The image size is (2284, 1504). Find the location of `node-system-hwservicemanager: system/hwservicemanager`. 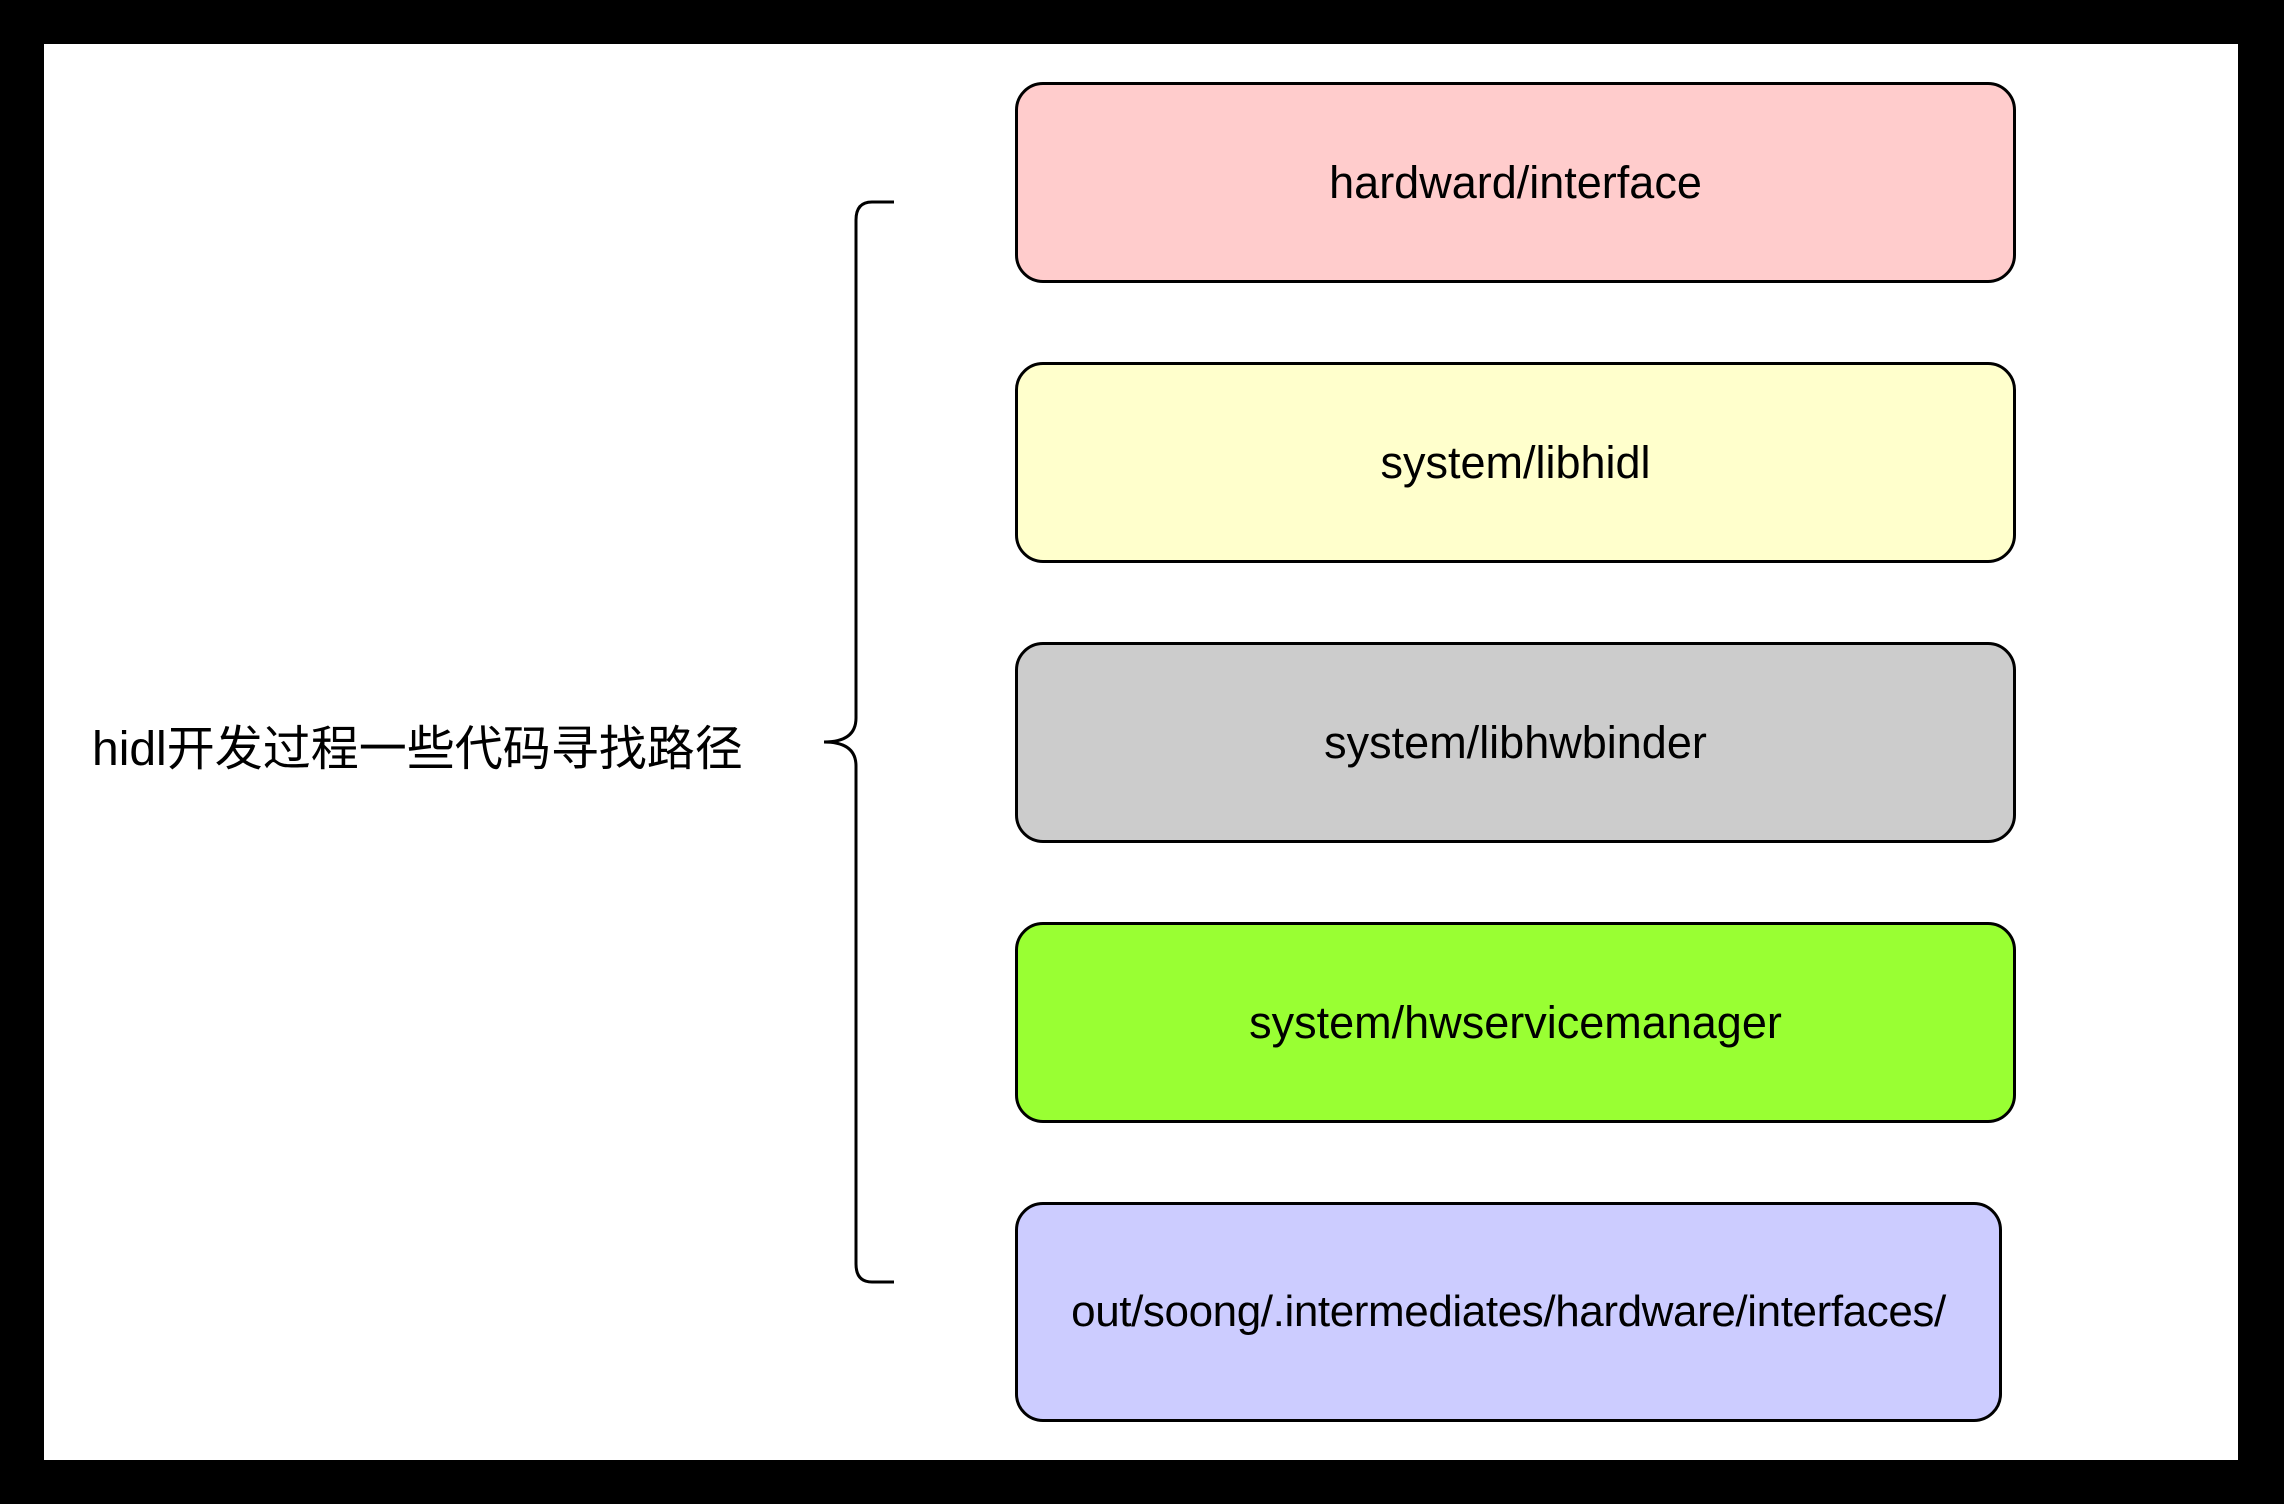

node-system-hwservicemanager: system/hwservicemanager is located at coordinates (1515, 1022).